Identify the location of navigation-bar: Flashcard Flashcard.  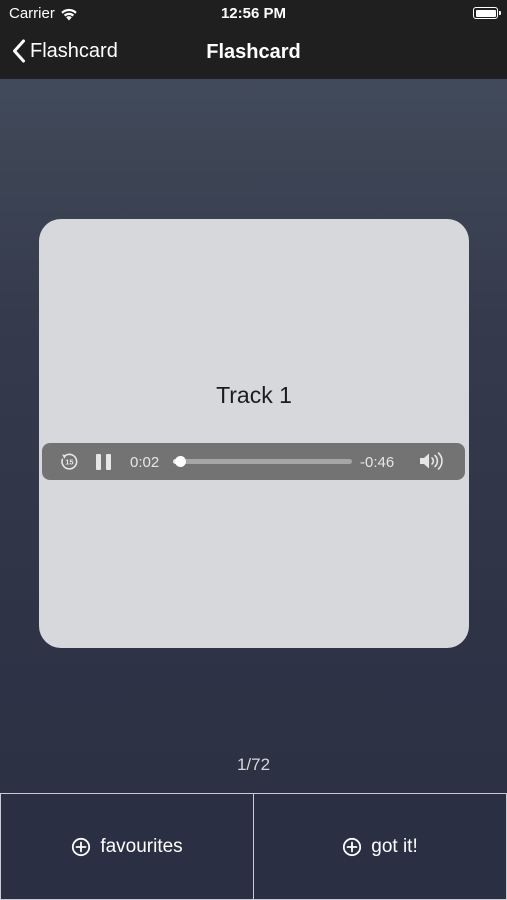
(253, 53).